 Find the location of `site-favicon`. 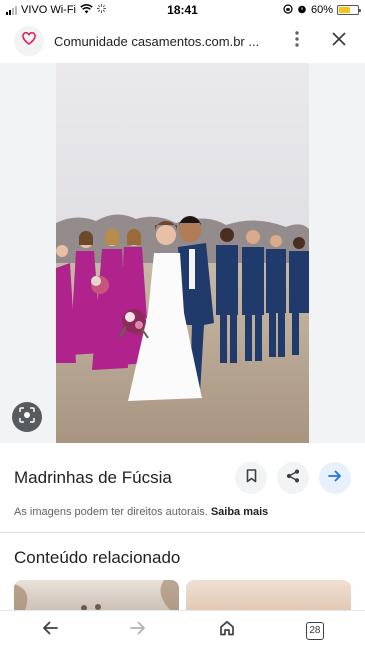

site-favicon is located at coordinates (29, 41).